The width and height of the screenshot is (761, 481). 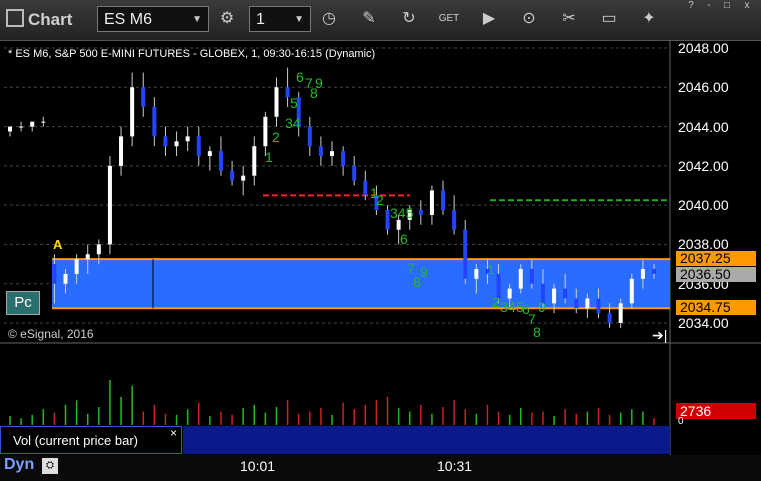 I want to click on close-button: x, so click(x=747, y=6).